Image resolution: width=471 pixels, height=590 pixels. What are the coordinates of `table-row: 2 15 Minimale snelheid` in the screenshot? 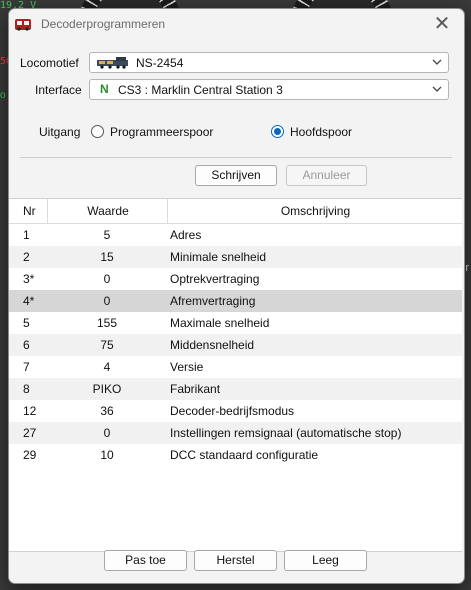 It's located at (235, 257).